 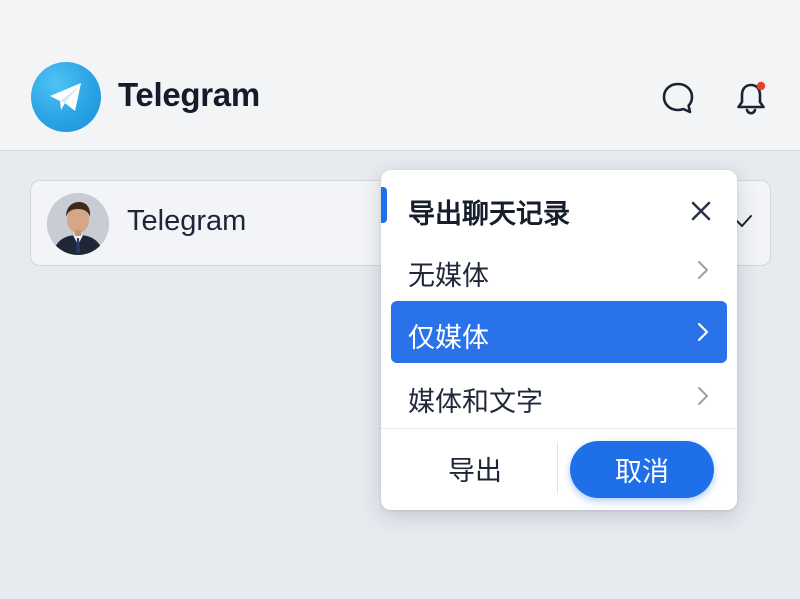 I want to click on notification-dot, so click(x=761, y=86).